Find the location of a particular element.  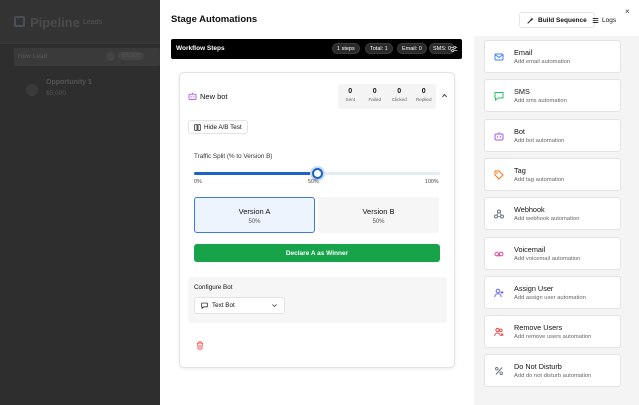

app-title: Pipeline is located at coordinates (55, 22).